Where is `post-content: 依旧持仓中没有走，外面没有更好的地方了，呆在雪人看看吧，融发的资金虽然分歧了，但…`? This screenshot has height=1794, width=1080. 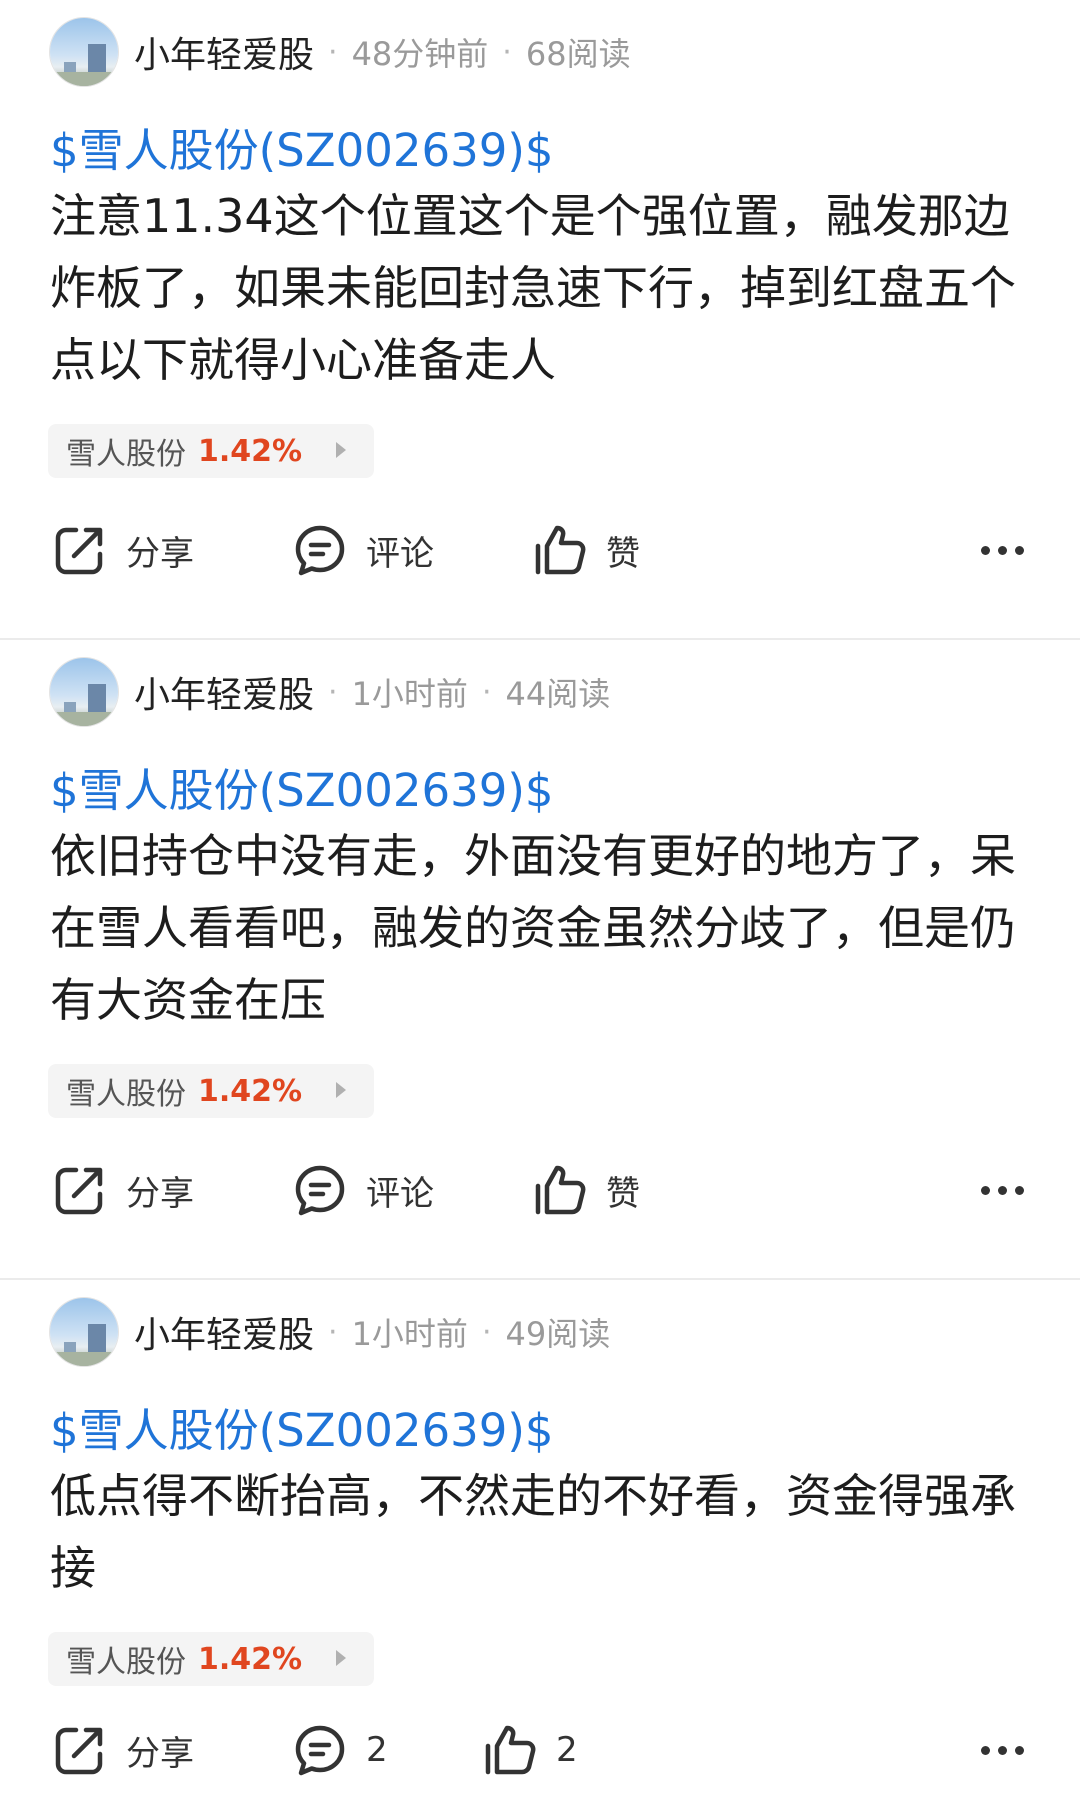 post-content: 依旧持仓中没有走，外面没有更好的地方了，呆在雪人看看吧，融发的资金虽然分歧了，但… is located at coordinates (540, 928).